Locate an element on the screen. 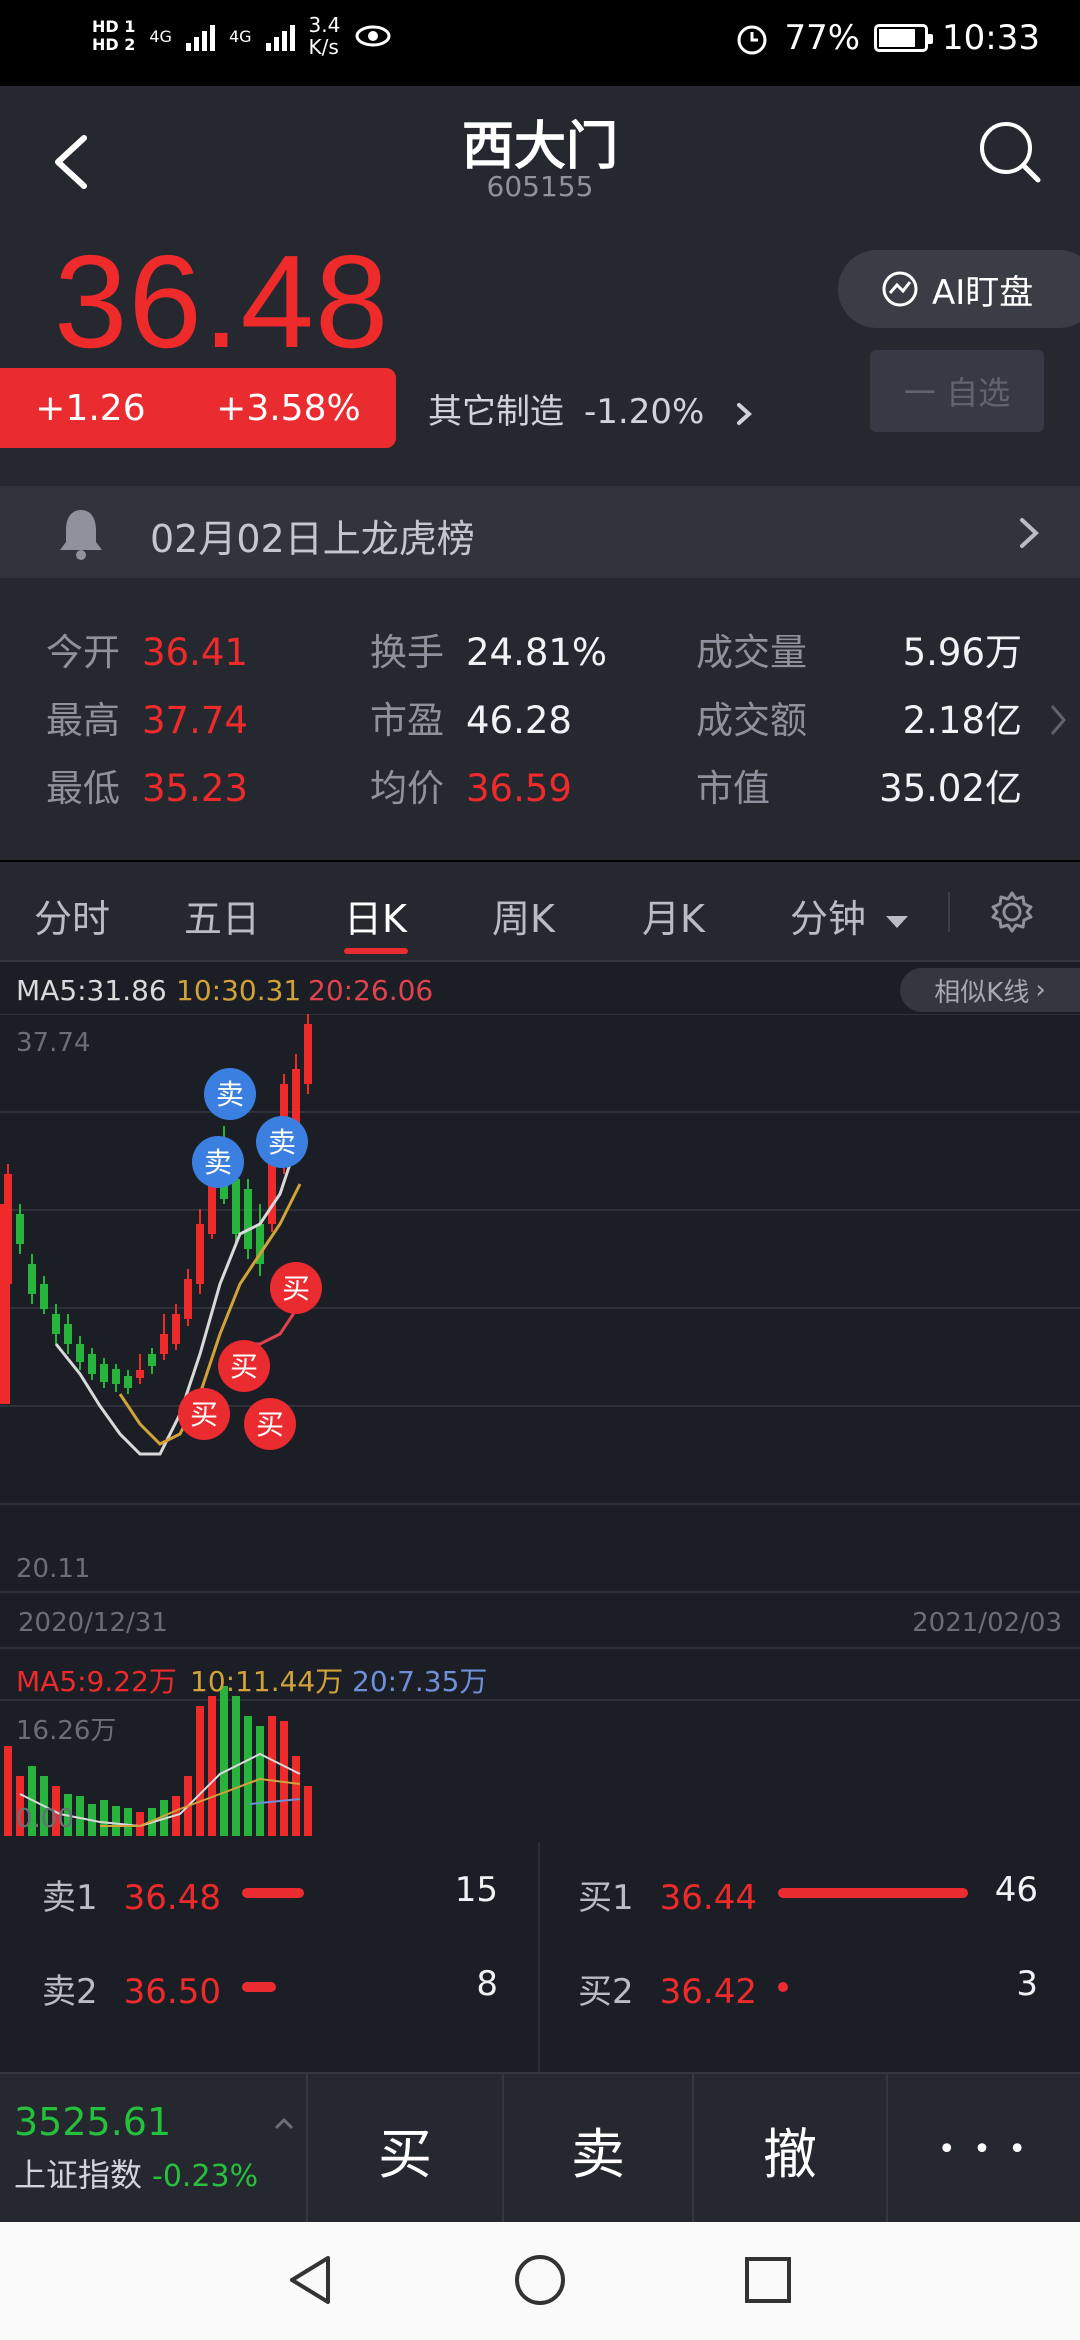  buy-button: 买 is located at coordinates (404, 2149).